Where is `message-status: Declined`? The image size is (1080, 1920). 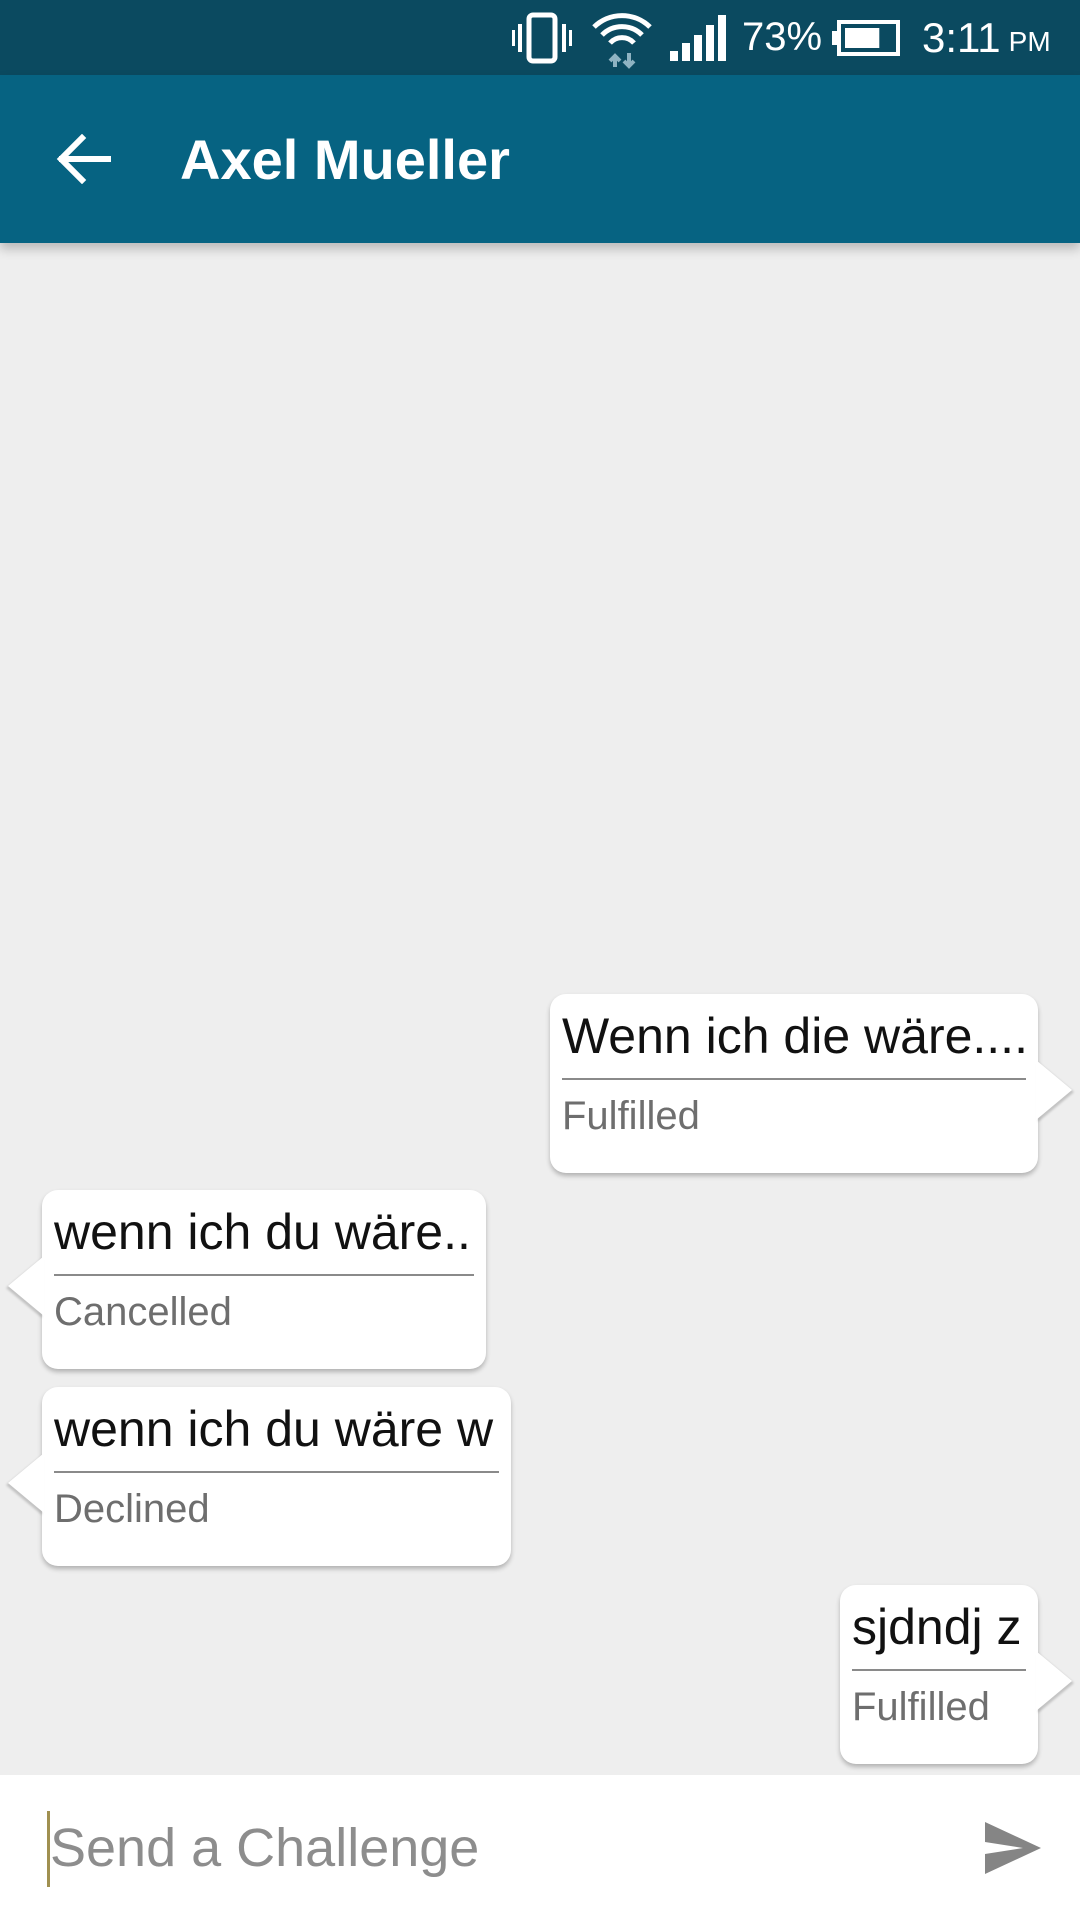
message-status: Declined is located at coordinates (132, 1509).